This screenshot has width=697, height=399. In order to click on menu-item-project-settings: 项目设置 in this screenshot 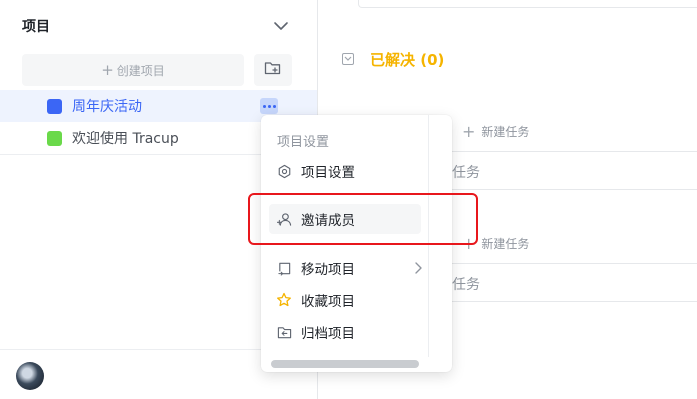, I will do `click(345, 171)`.